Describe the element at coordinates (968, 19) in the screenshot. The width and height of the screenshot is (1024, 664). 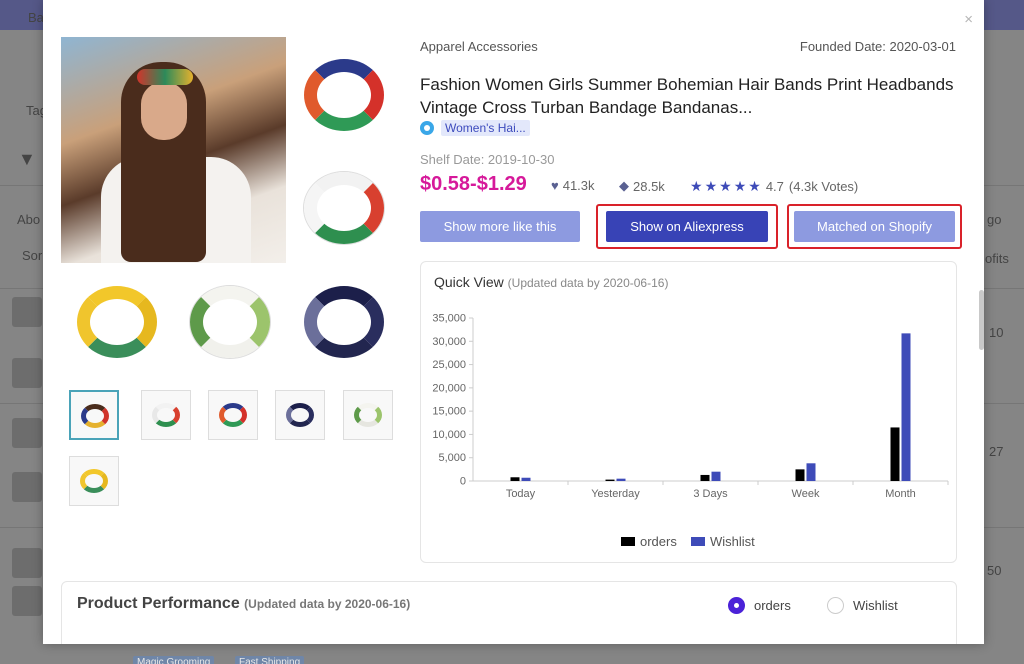
I see `close-icon: ×` at that location.